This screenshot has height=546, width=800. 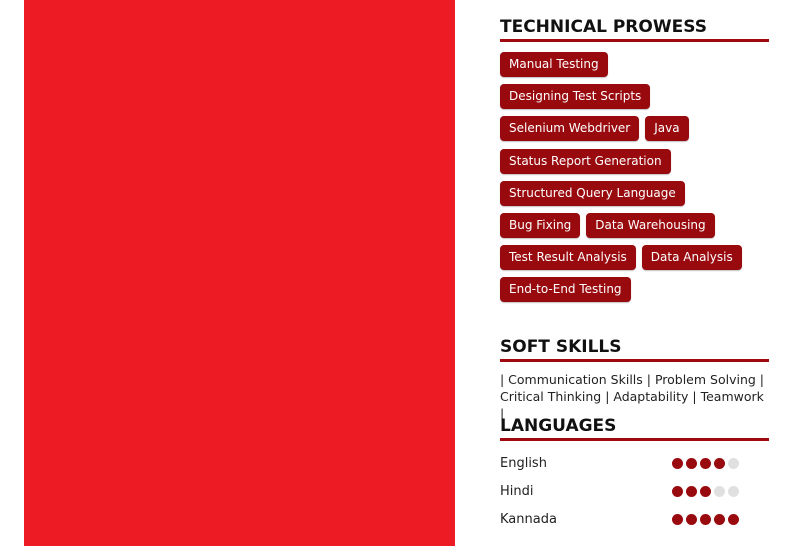 I want to click on skill-tag: Test Result Analysis, so click(x=568, y=258).